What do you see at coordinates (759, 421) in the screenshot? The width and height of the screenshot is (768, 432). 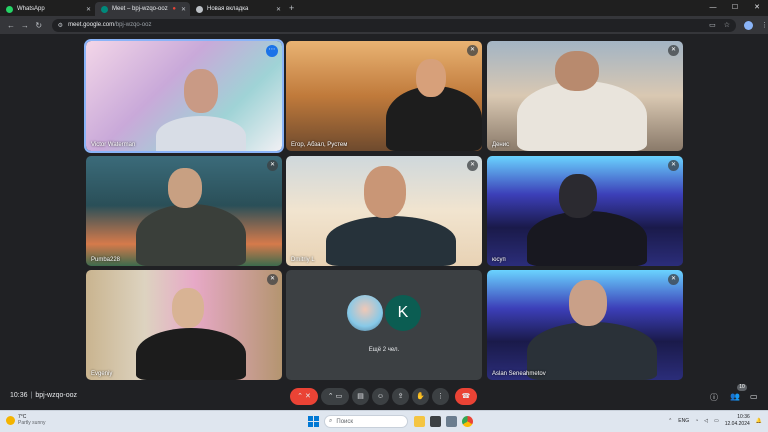 I see `notification-bell-icon: 🔔` at bounding box center [759, 421].